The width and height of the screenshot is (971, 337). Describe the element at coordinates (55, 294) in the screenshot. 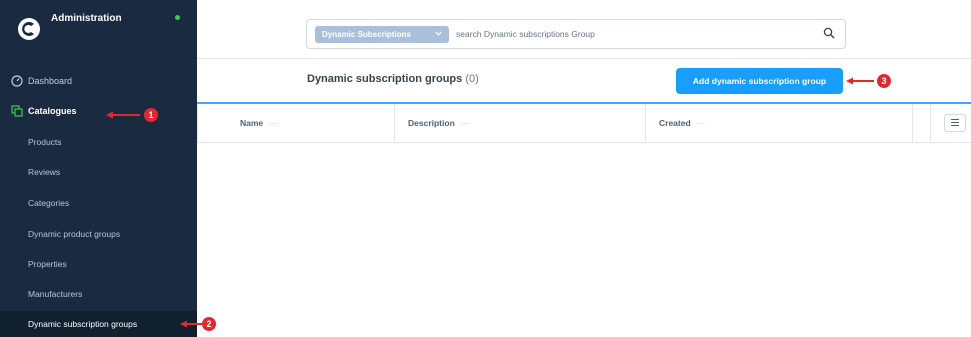

I see `sidebar-subitem-label: Manufacturers` at that location.